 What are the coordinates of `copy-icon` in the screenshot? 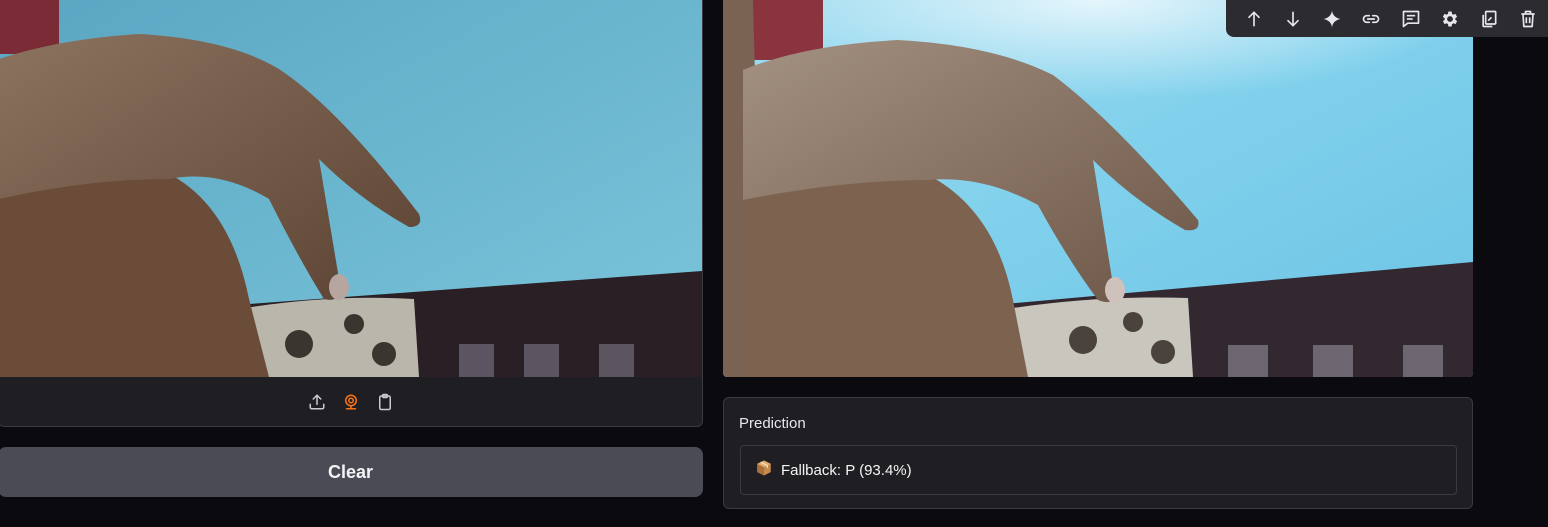 It's located at (1489, 18).